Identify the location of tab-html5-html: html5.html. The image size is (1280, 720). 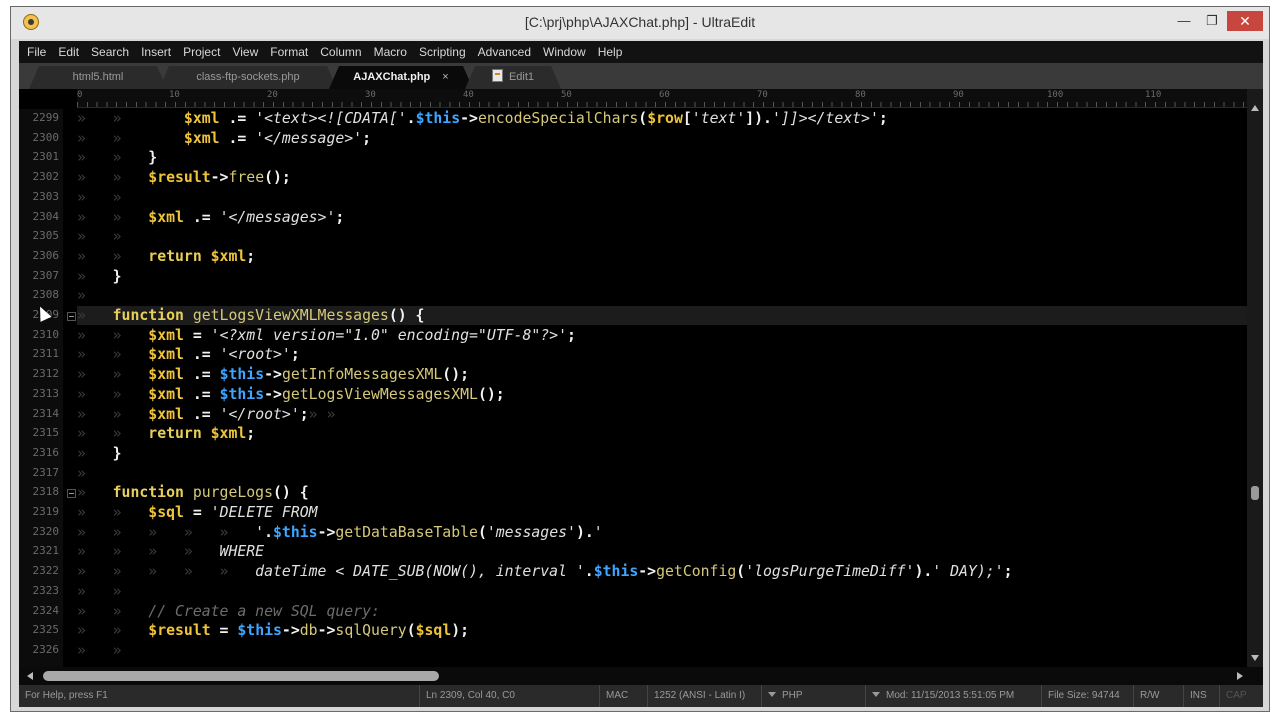
(98, 77).